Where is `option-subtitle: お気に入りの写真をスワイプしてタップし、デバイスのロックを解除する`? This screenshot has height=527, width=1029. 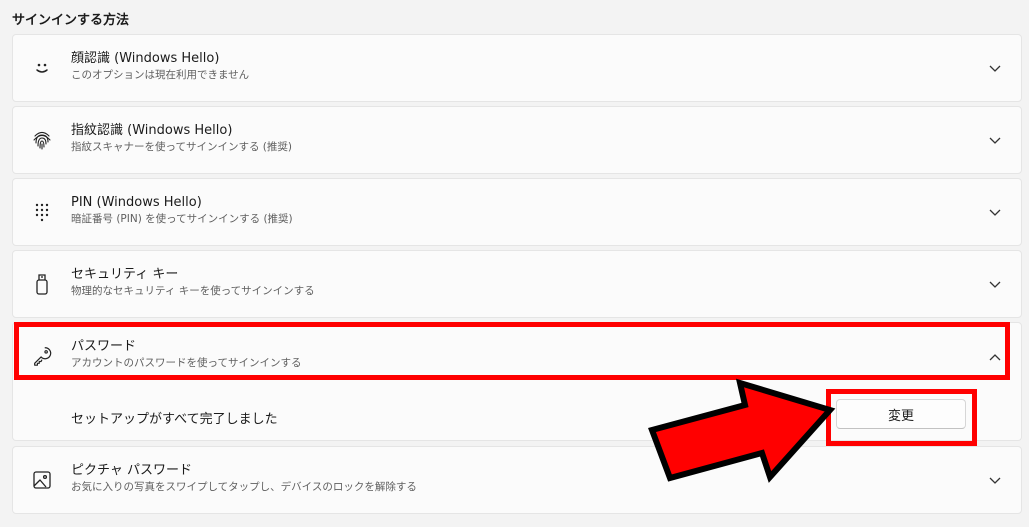
option-subtitle: お気に入りの写真をスワイプしてタップし、デバイスのロックを解除する is located at coordinates (244, 487).